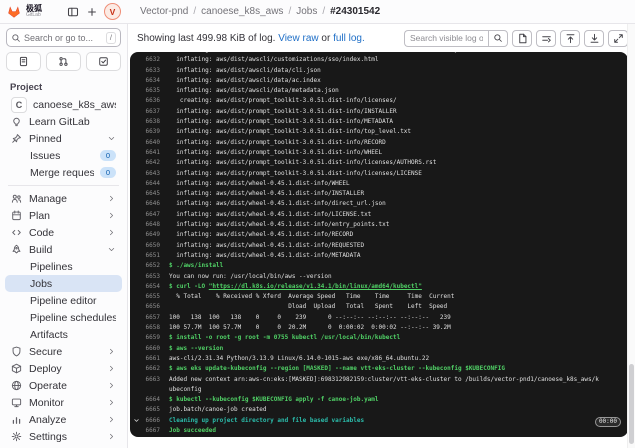 The image size is (635, 448). What do you see at coordinates (63, 155) in the screenshot?
I see `sidebar-item-issues: Issues 0` at bounding box center [63, 155].